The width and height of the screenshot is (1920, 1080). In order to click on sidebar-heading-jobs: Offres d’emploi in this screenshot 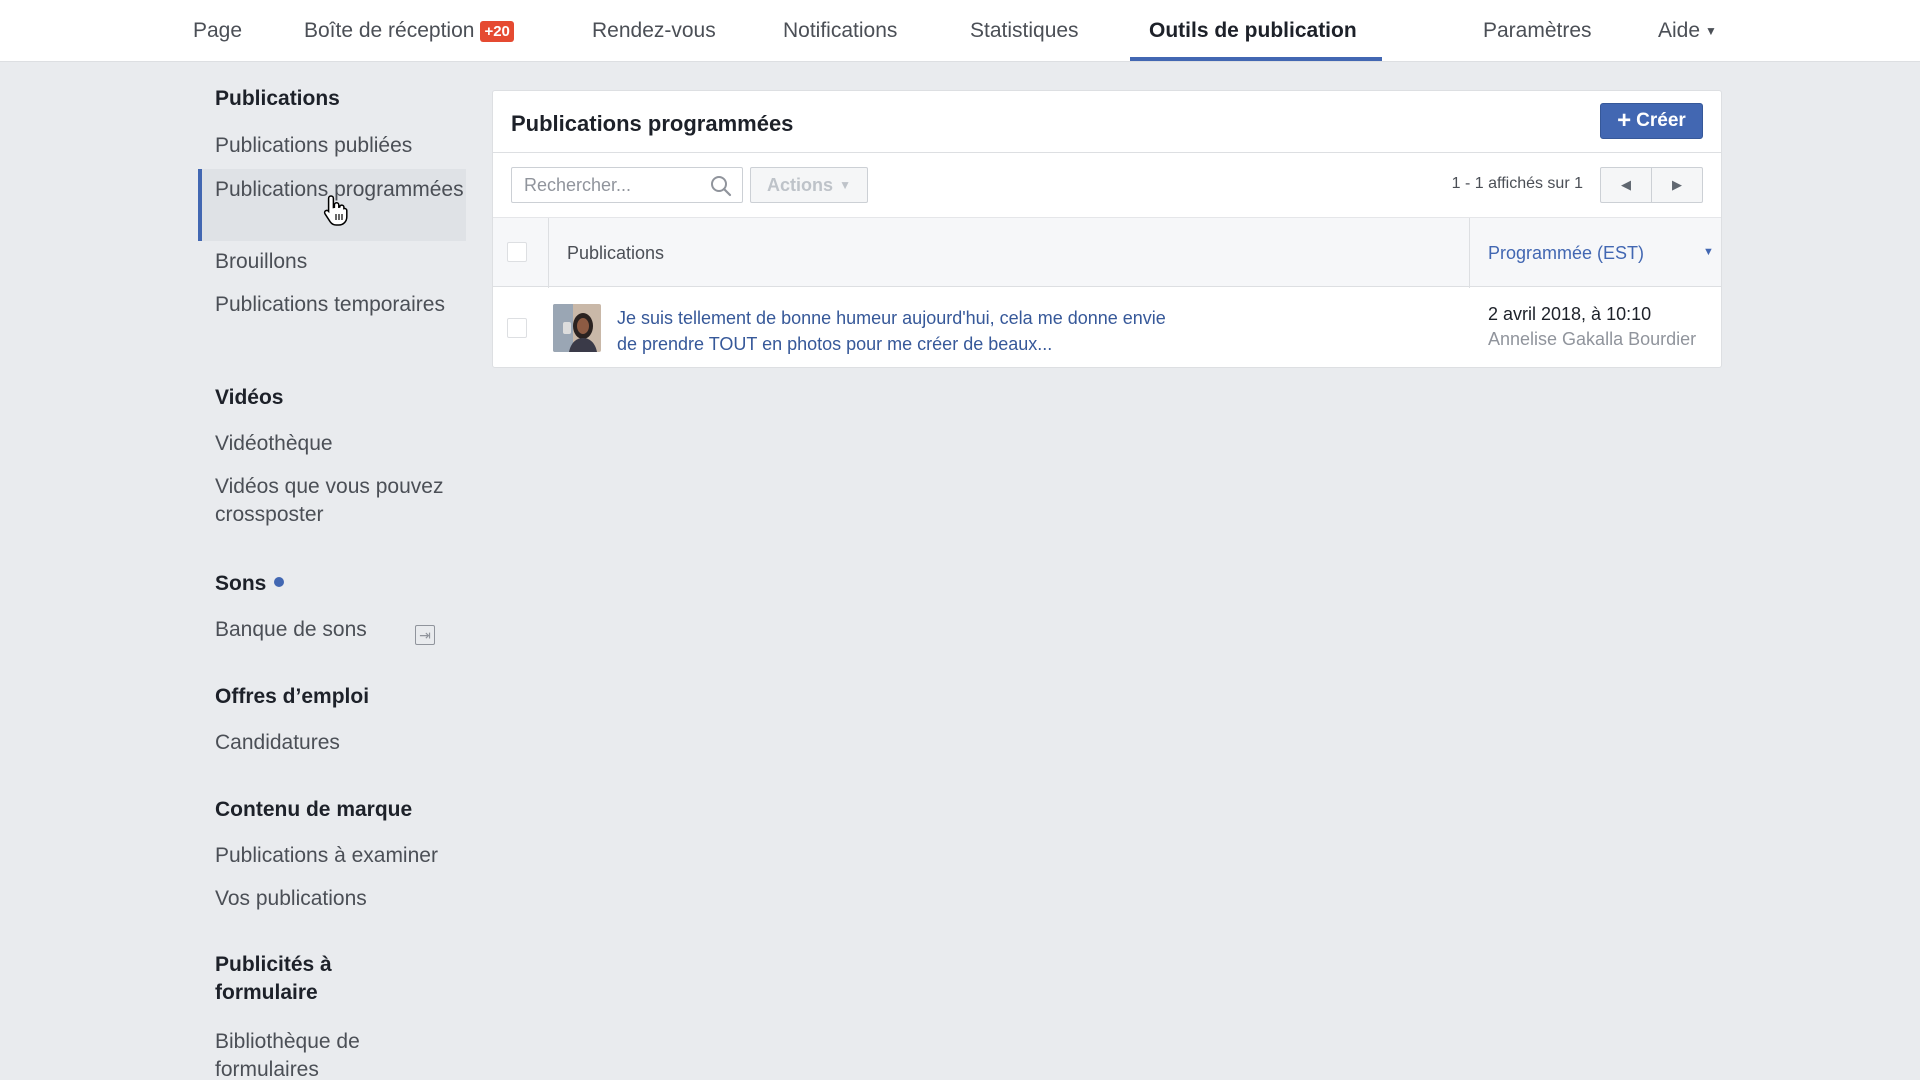, I will do `click(292, 696)`.